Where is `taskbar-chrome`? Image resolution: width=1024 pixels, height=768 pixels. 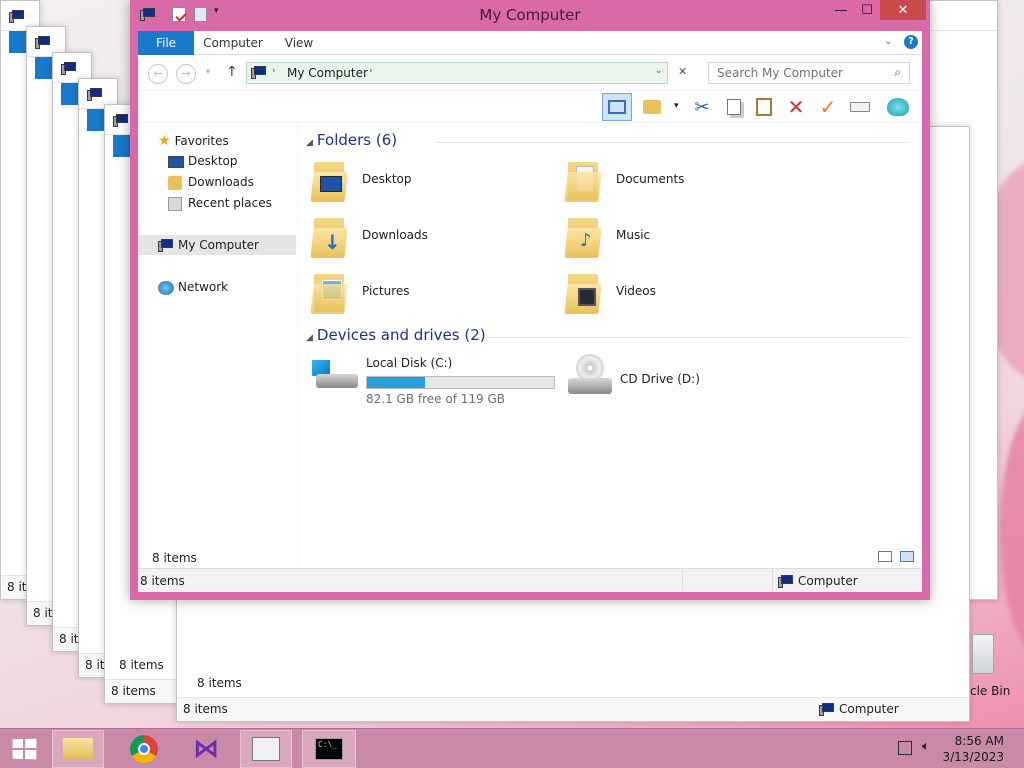 taskbar-chrome is located at coordinates (144, 749).